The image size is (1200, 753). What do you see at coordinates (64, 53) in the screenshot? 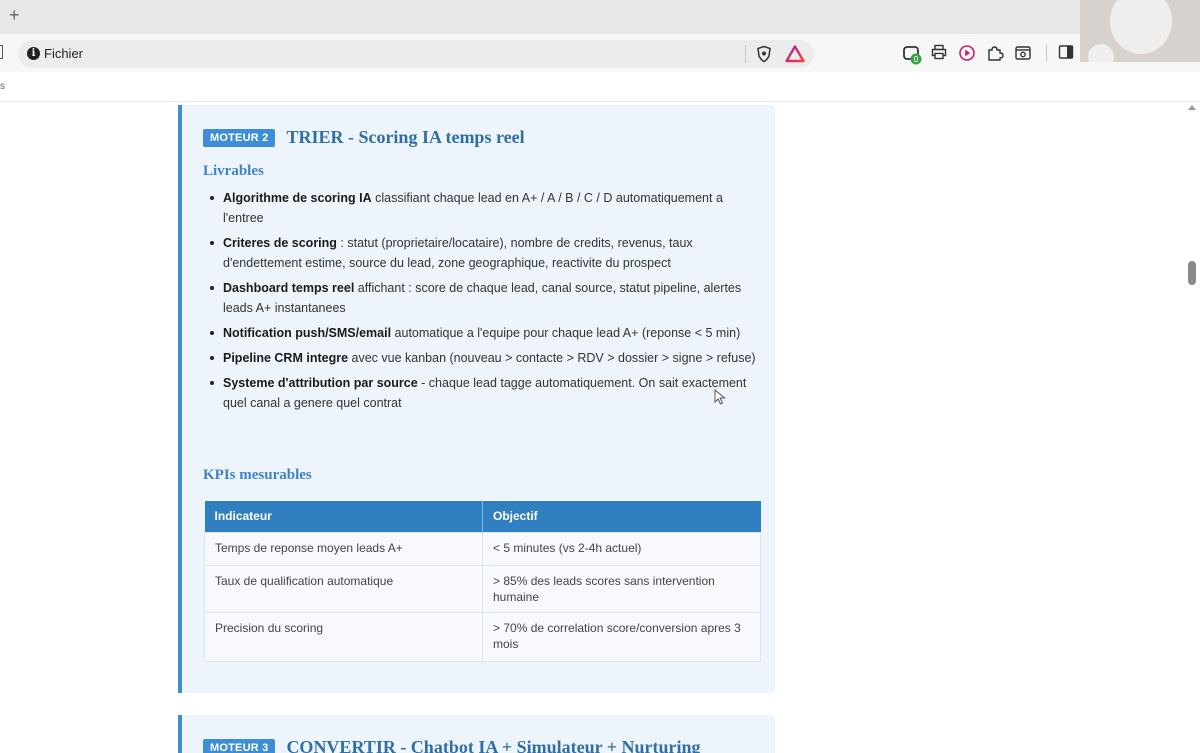
I see `address-label: Fichier` at bounding box center [64, 53].